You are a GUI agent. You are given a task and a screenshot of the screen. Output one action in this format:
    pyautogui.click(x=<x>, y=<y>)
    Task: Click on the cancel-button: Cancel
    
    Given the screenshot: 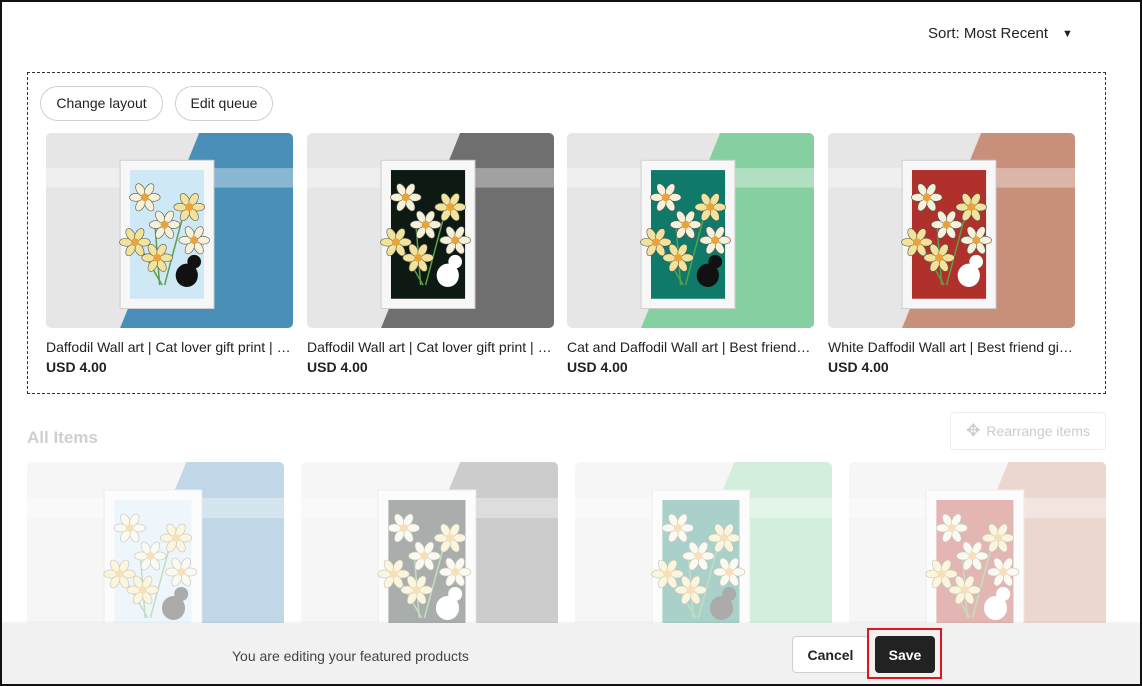 What is the action you would take?
    pyautogui.click(x=830, y=654)
    